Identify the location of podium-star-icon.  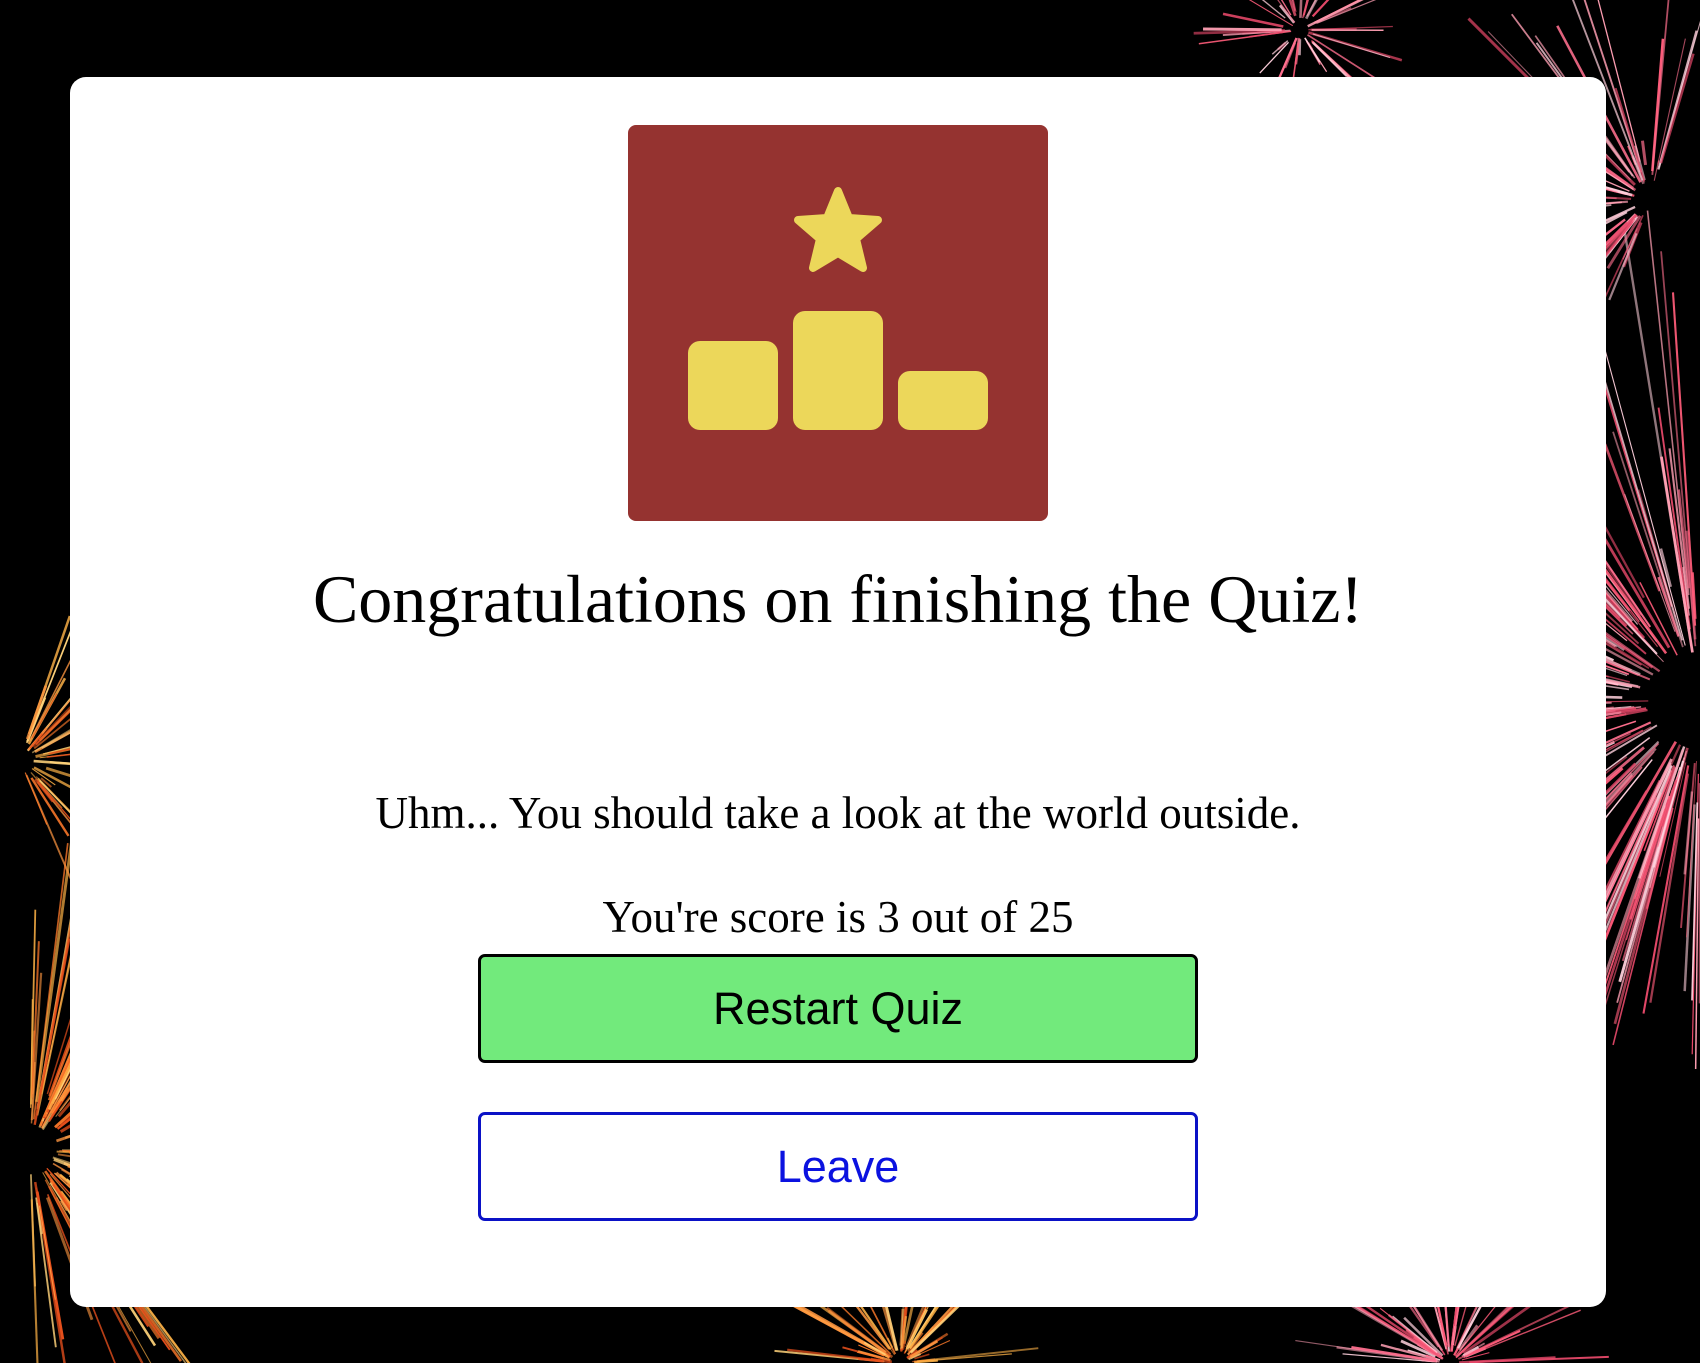
(838, 323).